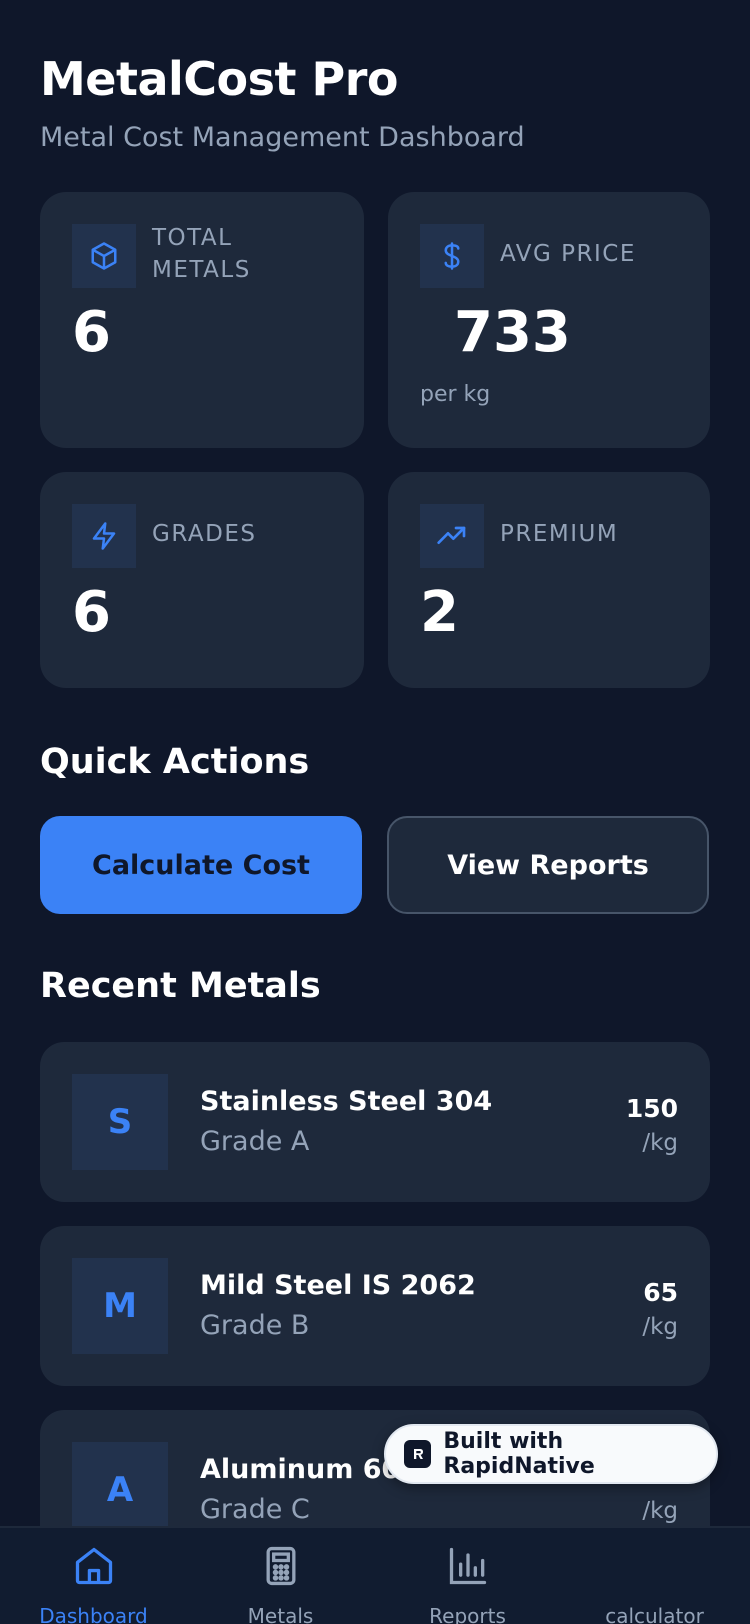 The width and height of the screenshot is (750, 1624). Describe the element at coordinates (548, 865) in the screenshot. I see `view-reports-button: View Reports` at that location.